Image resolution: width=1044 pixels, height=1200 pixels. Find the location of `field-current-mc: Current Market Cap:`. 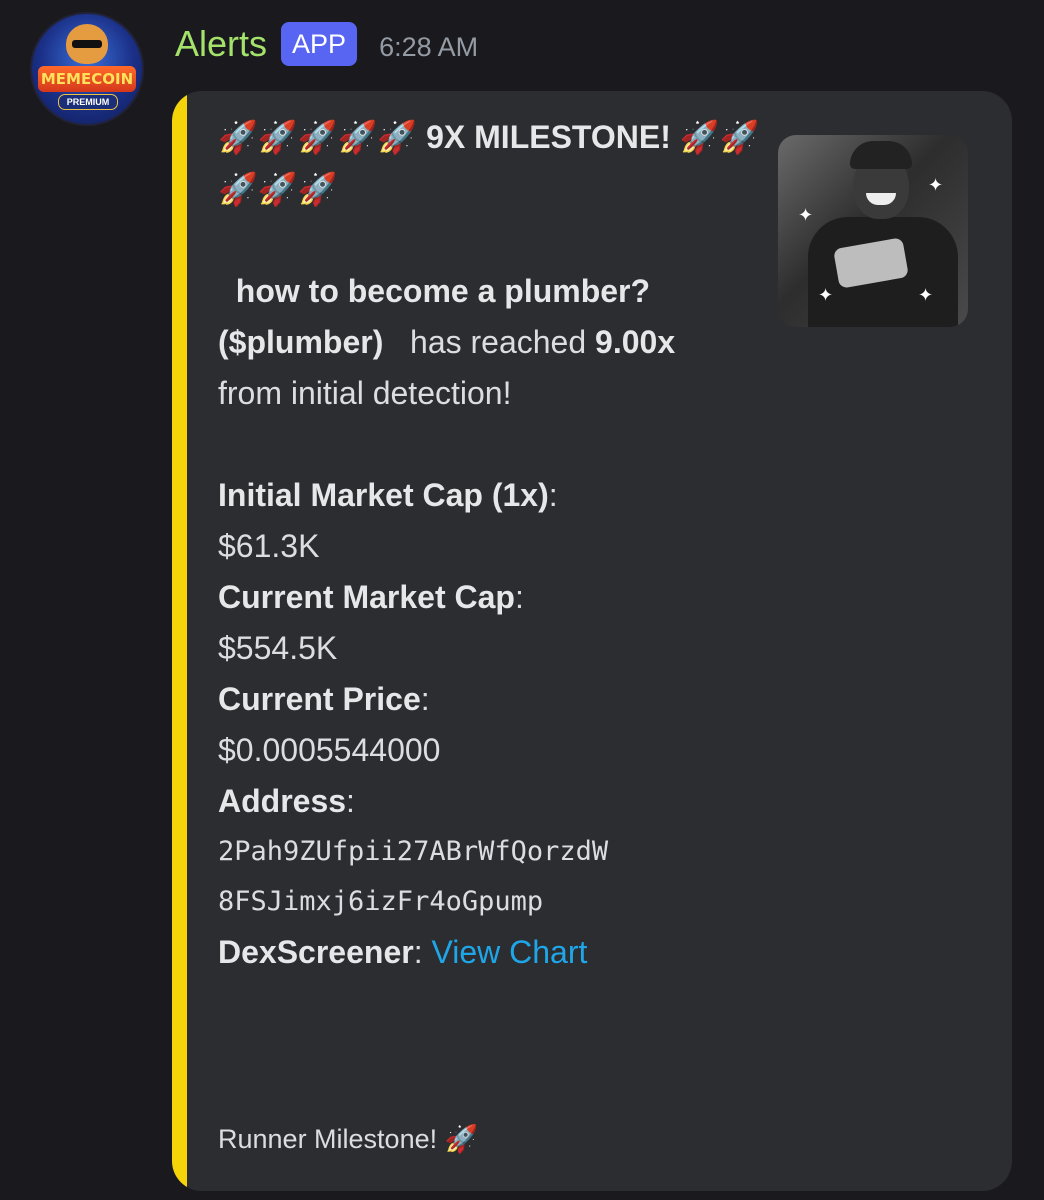

field-current-mc: Current Market Cap: is located at coordinates (371, 597).